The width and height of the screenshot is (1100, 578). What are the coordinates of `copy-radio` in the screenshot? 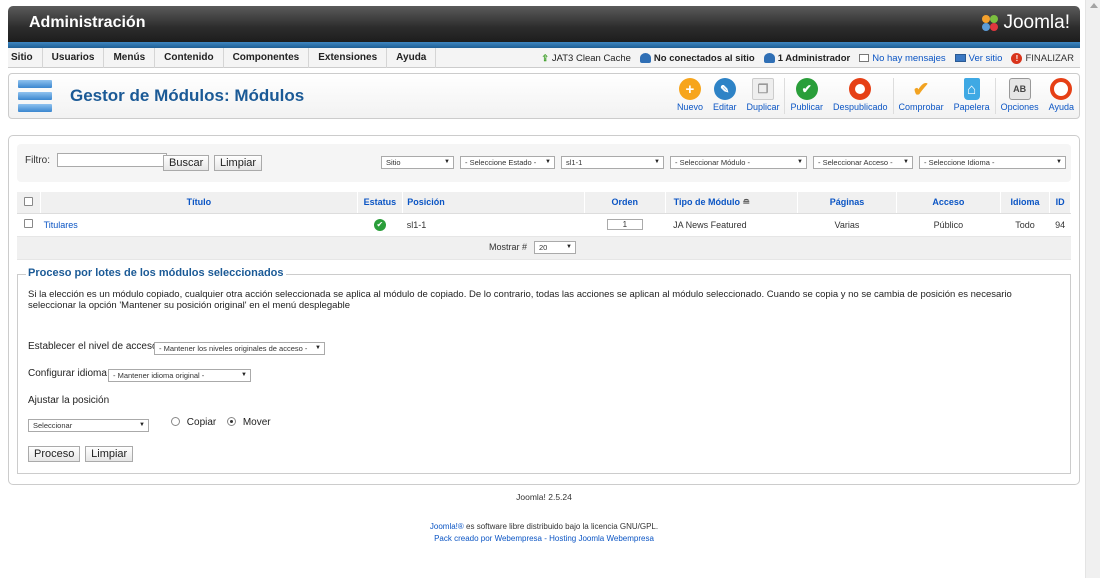 It's located at (175, 422).